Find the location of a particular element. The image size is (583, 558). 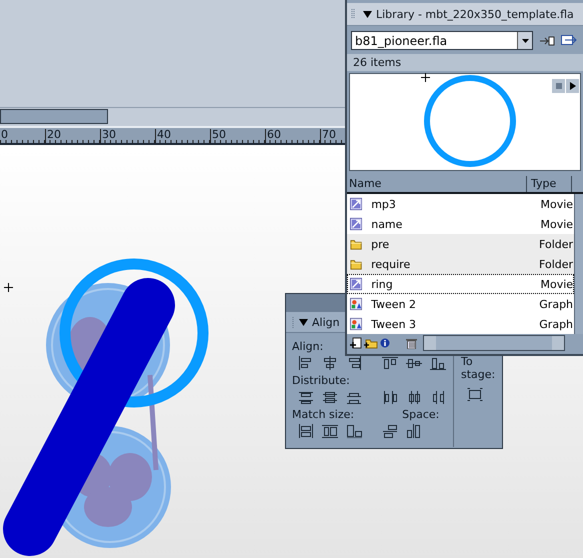

distribute-horizontal-center-icon is located at coordinates (414, 397).